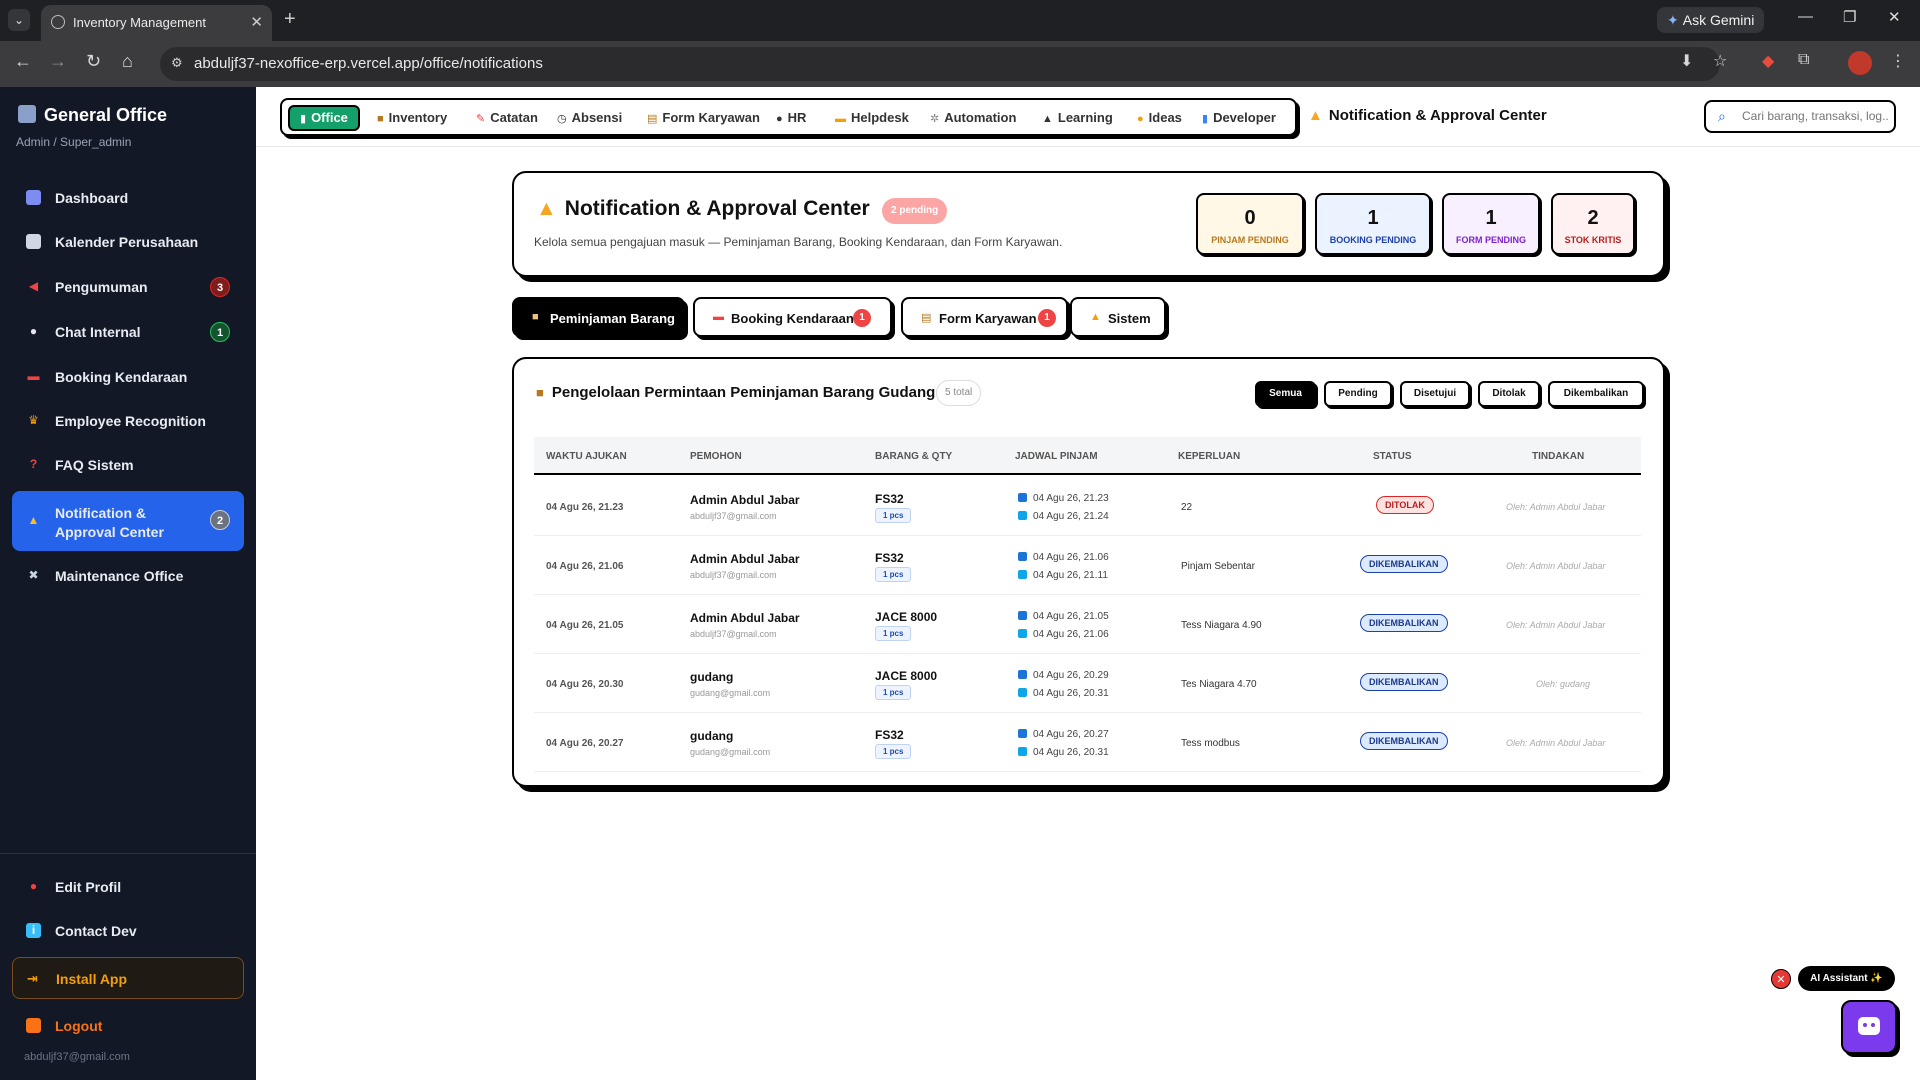  What do you see at coordinates (703, 118) in the screenshot?
I see `nav-form-karyawan: ▤ Form Karyawan` at bounding box center [703, 118].